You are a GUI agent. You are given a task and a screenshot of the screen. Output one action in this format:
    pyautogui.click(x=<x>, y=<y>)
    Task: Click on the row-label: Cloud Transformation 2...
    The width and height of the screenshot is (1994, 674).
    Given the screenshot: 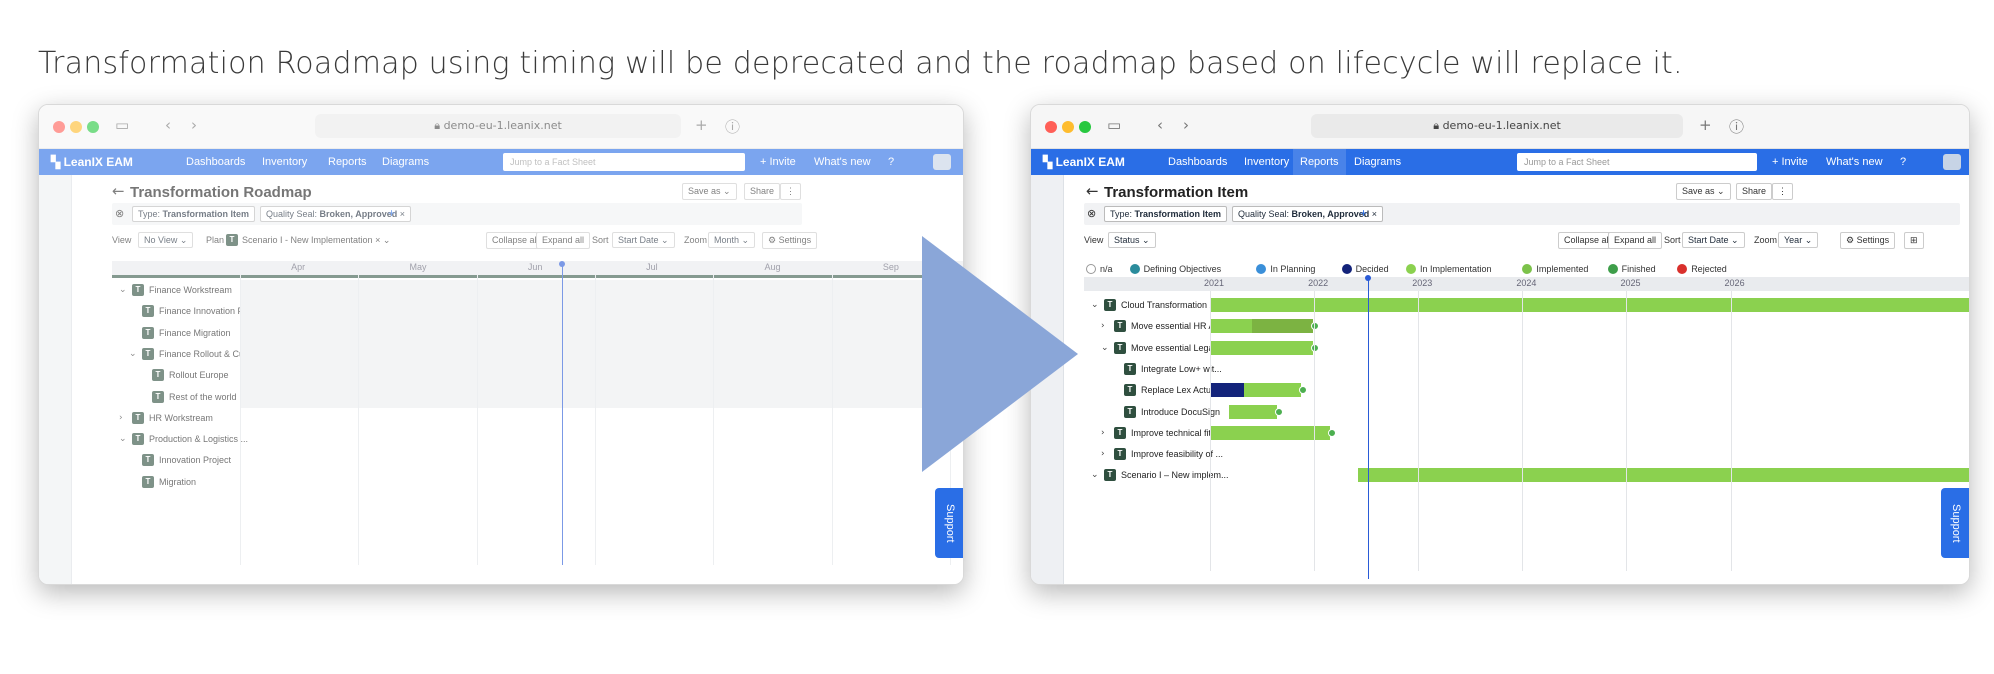 What is the action you would take?
    pyautogui.click(x=1171, y=305)
    